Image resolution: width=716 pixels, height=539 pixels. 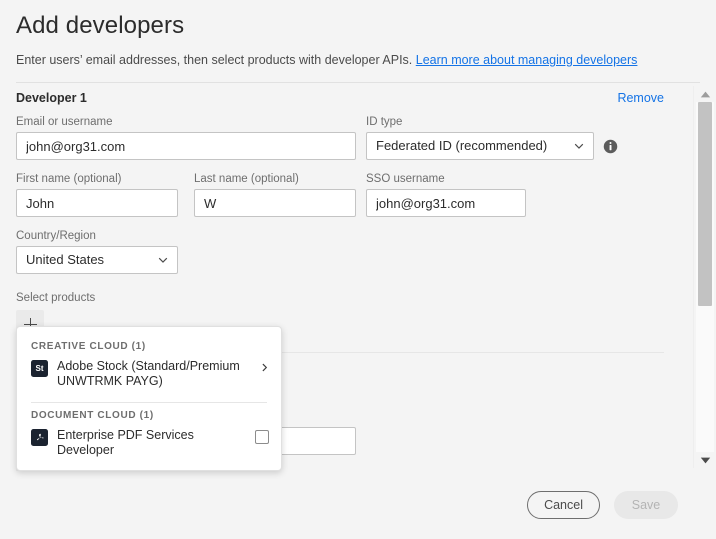 I want to click on triangle-up-icon, so click(x=705, y=94).